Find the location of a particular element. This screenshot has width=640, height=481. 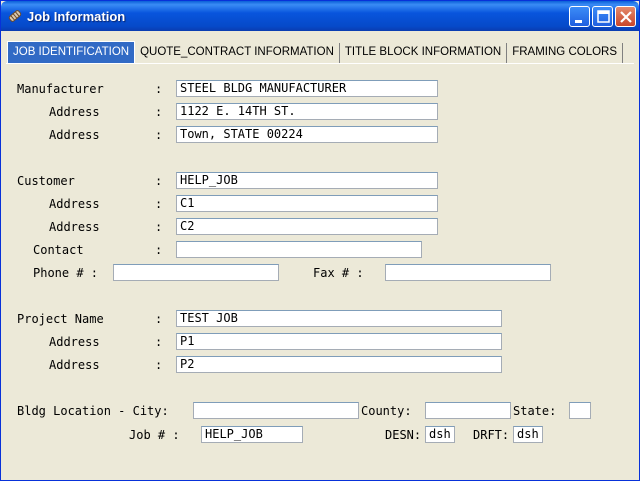

phone-label: Phone # : is located at coordinates (66, 273).